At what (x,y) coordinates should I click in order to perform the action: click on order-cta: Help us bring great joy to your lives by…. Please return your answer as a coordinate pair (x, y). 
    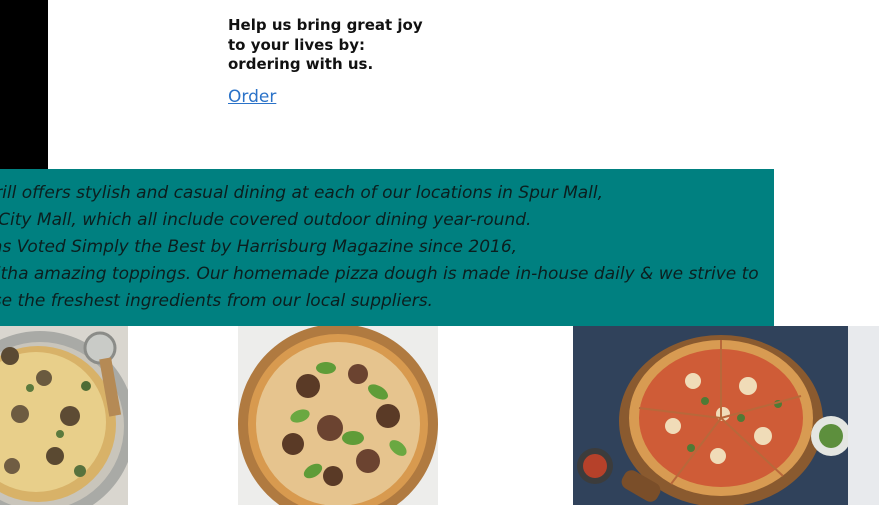
    Looking at the image, I should click on (328, 61).